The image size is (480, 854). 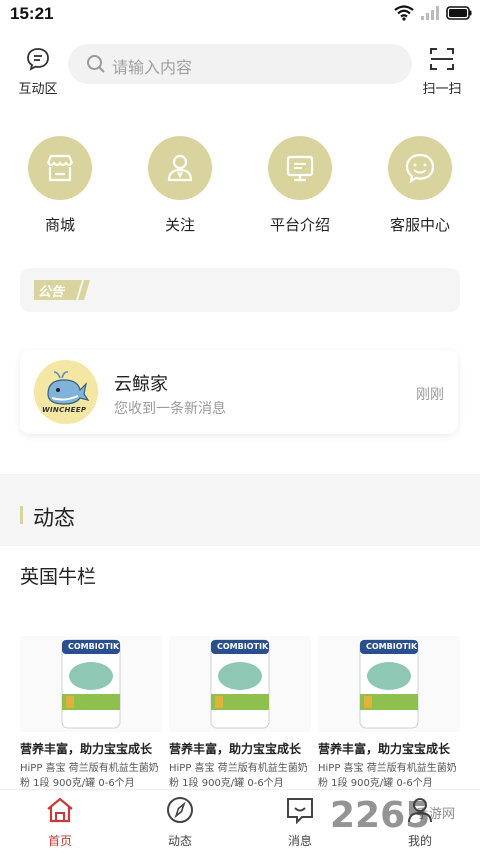 I want to click on tab-messages: 消息, so click(x=300, y=822).